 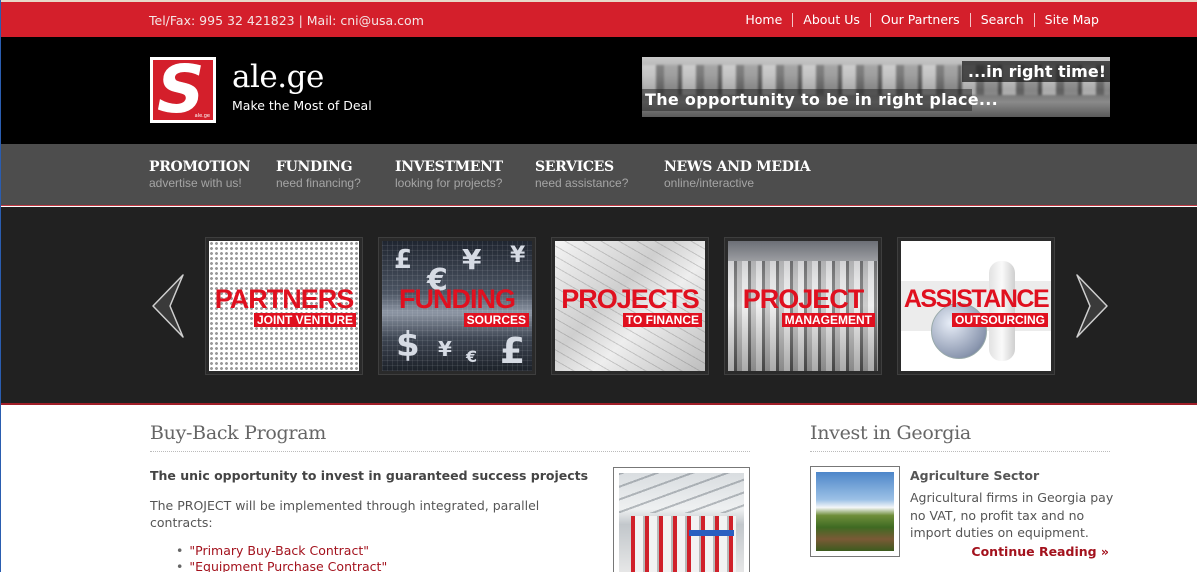 I want to click on list-item: "Equipment Purchase Contract", so click(x=281, y=565).